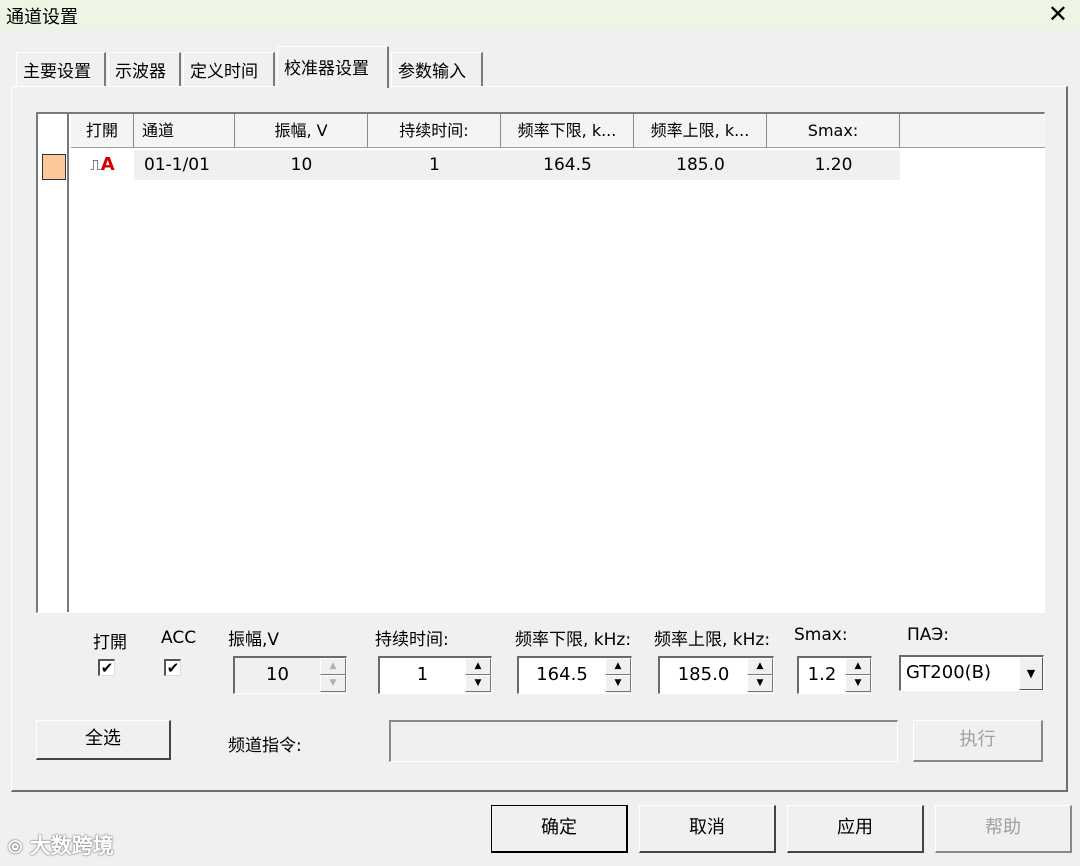 Image resolution: width=1080 pixels, height=866 pixels. What do you see at coordinates (540, 15) in the screenshot?
I see `title-bar: 通道设置 ✕` at bounding box center [540, 15].